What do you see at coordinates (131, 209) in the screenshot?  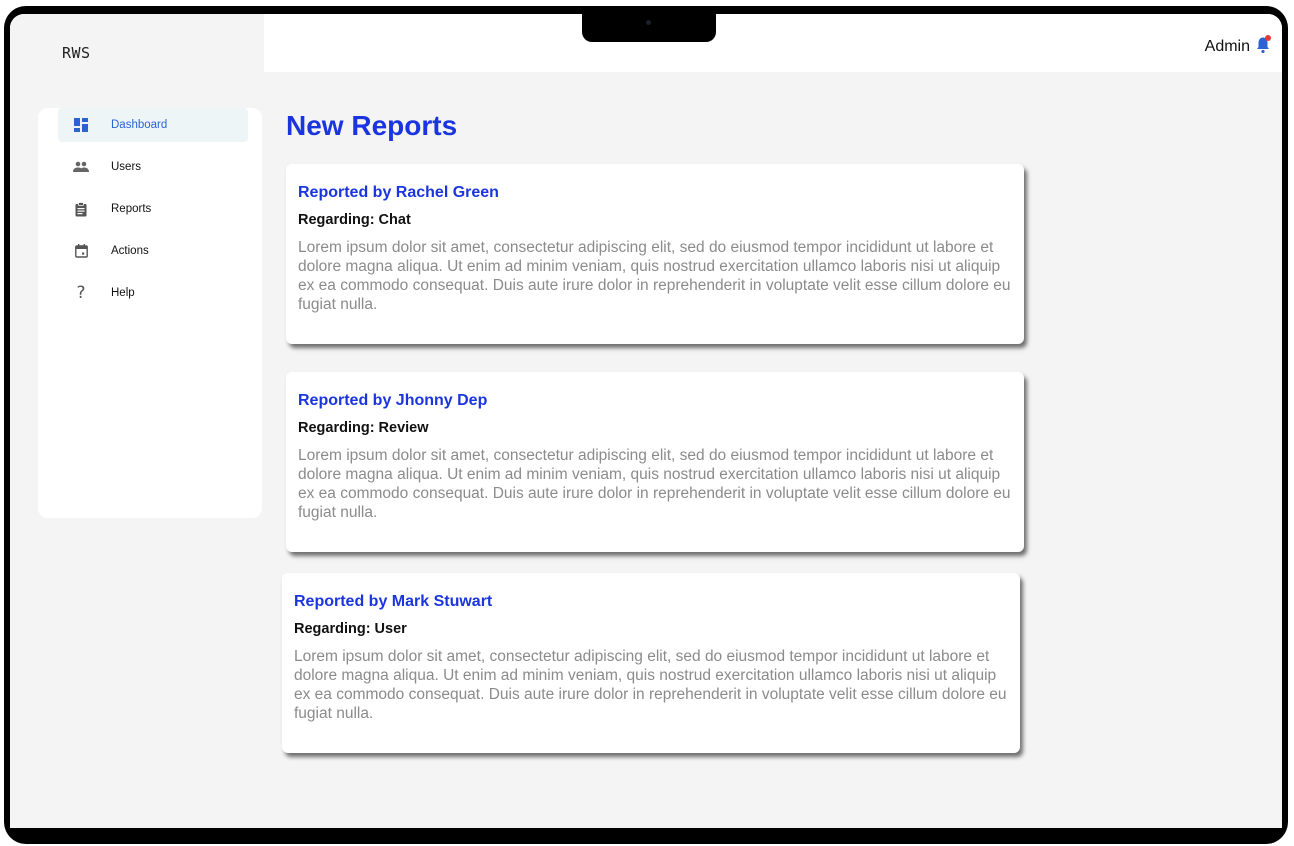 I see `sidebar-item-label: Reports` at bounding box center [131, 209].